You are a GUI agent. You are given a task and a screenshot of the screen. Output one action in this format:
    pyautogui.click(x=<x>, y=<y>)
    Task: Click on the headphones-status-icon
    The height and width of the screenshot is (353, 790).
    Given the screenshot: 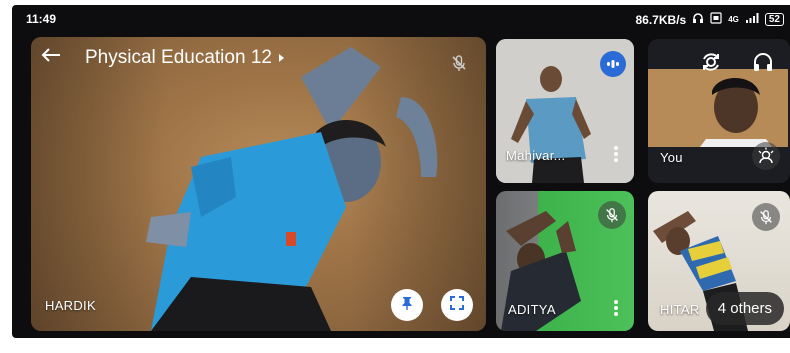 What is the action you would take?
    pyautogui.click(x=698, y=19)
    